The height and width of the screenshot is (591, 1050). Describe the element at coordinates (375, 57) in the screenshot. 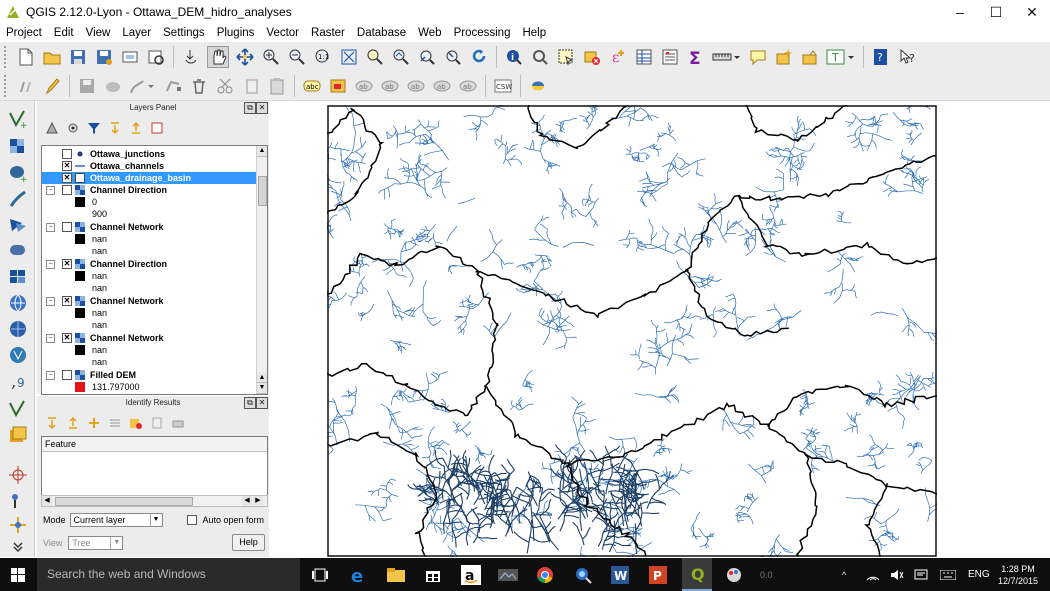

I see `zoom-to-selection-icon` at that location.